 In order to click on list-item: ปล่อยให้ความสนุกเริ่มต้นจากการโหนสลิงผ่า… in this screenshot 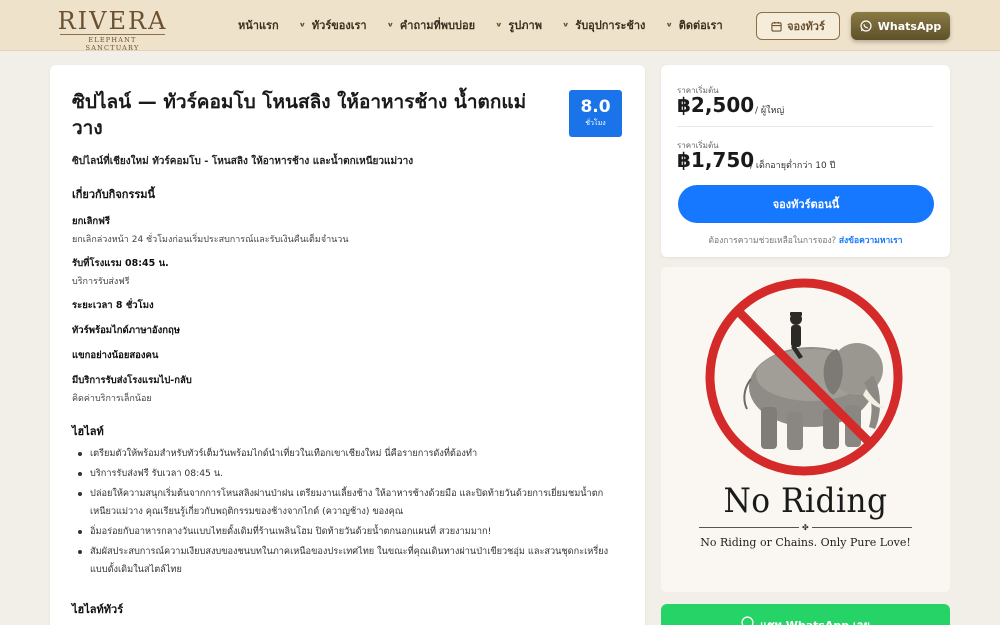, I will do `click(350, 503)`.